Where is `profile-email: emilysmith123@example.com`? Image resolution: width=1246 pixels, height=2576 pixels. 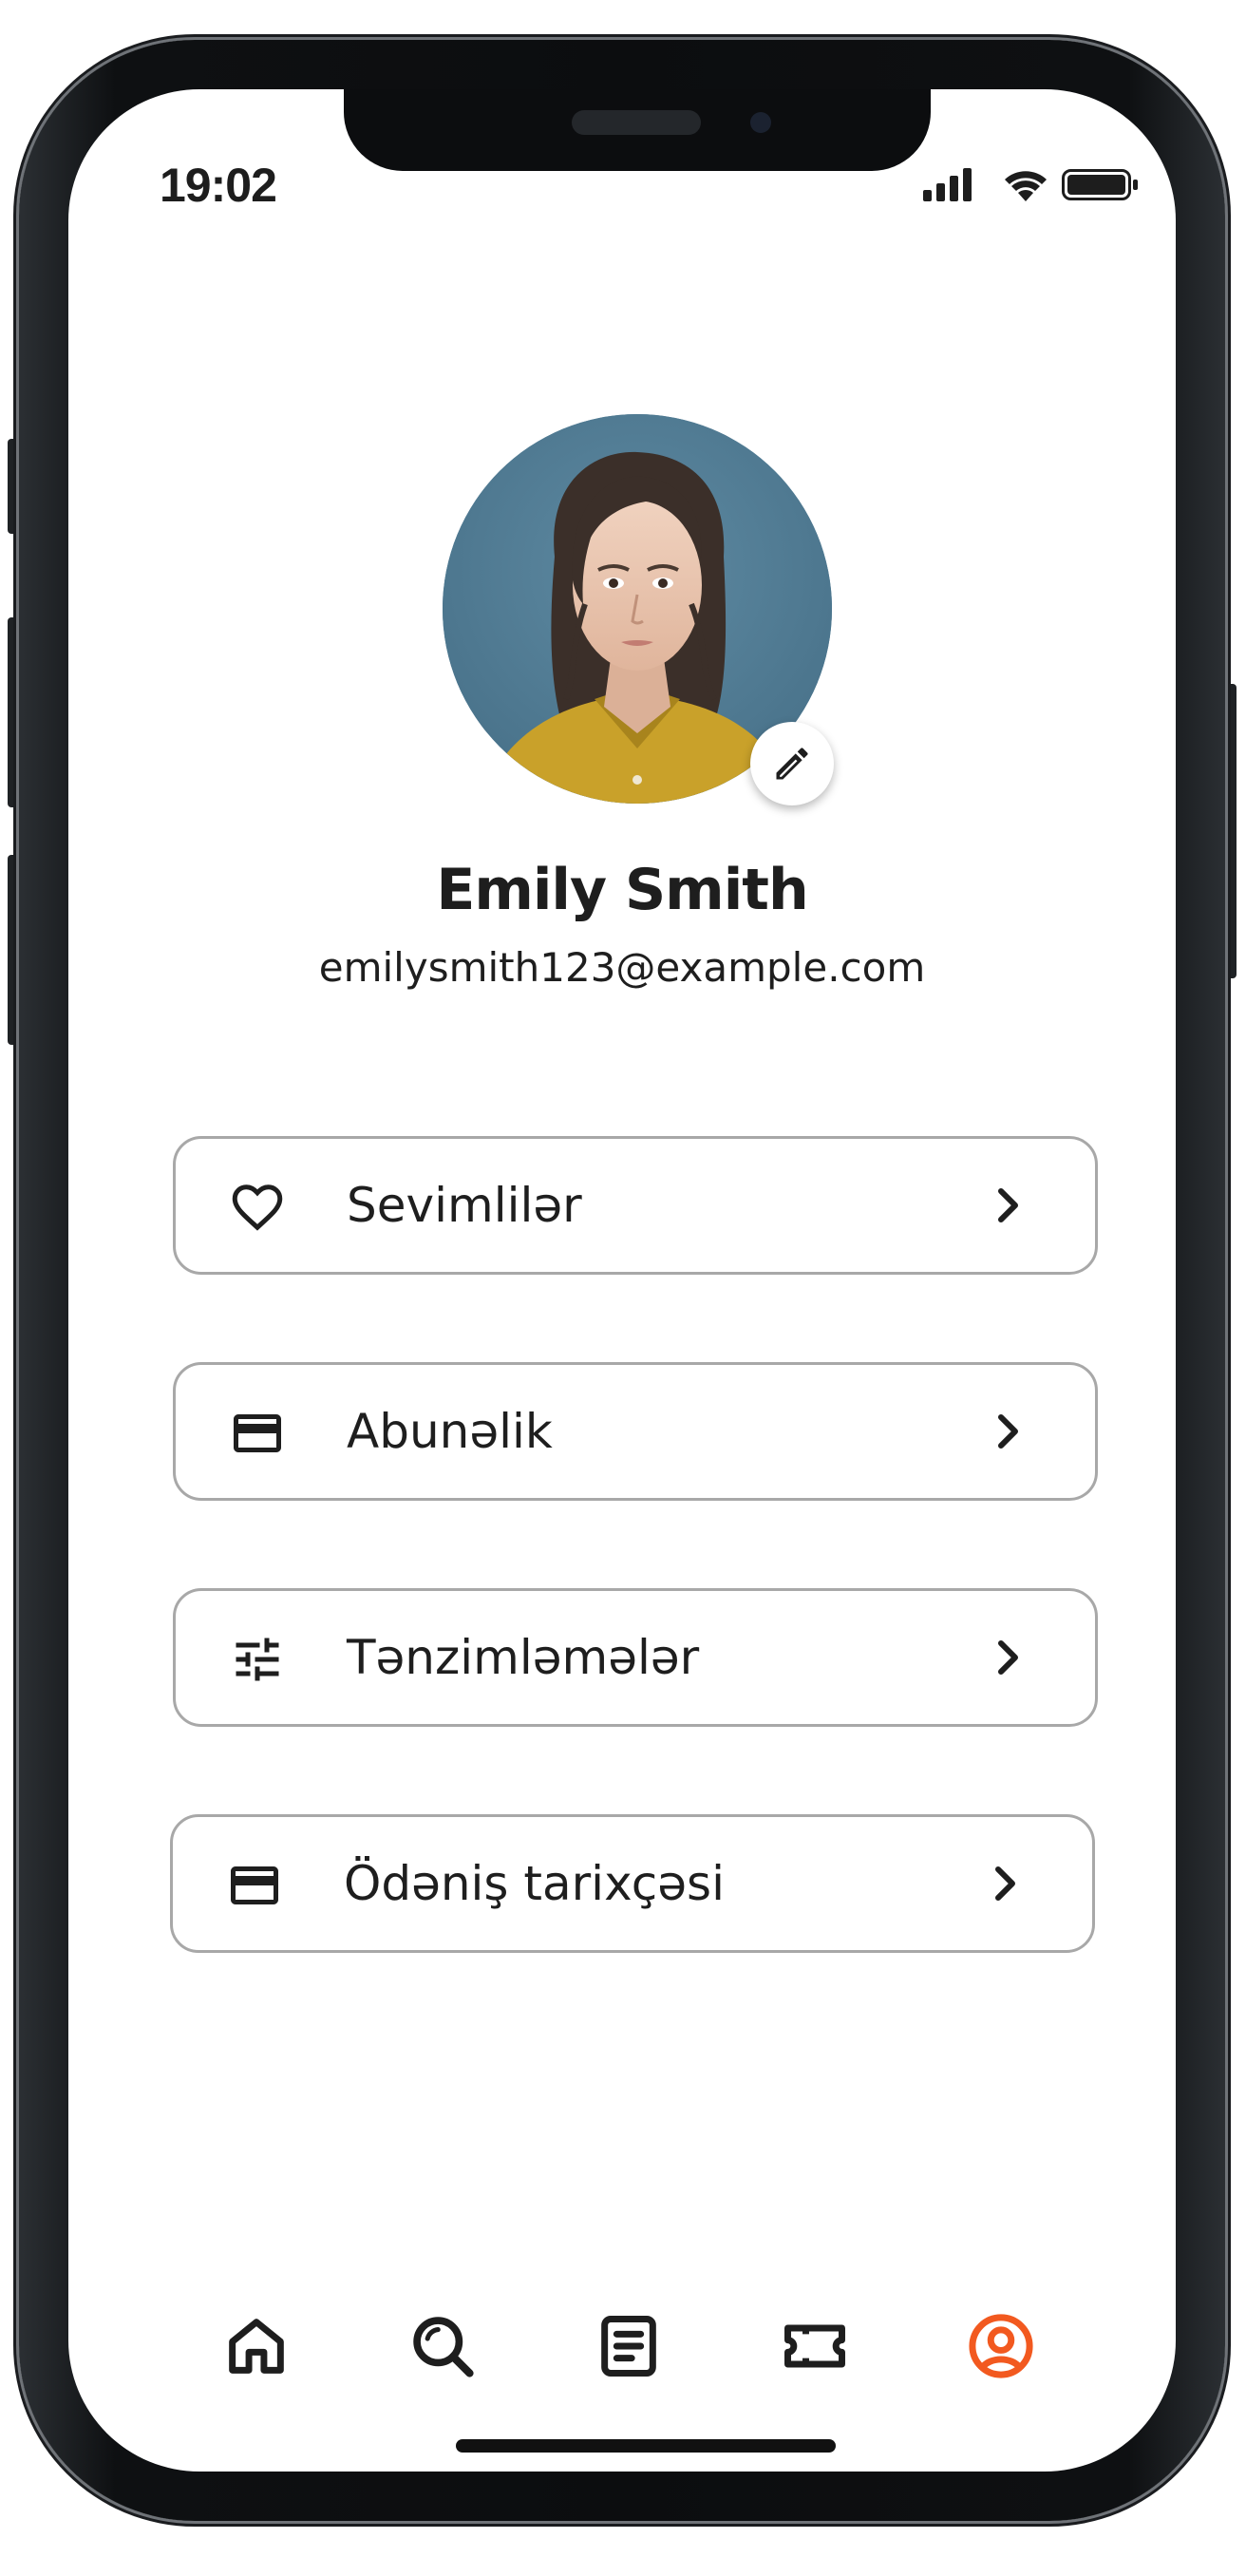 profile-email: emilysmith123@example.com is located at coordinates (622, 967).